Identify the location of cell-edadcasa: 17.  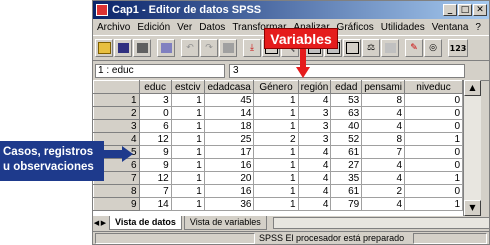
(229, 152).